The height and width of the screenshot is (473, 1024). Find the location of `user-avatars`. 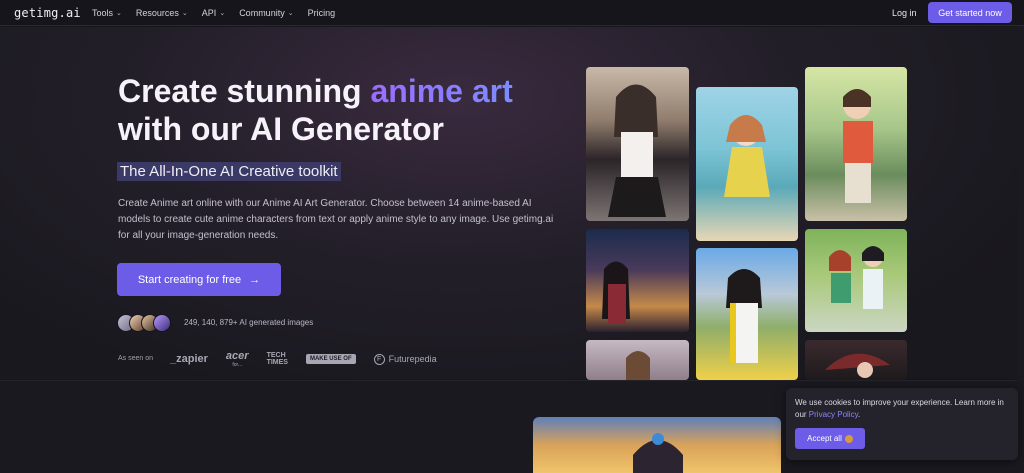

user-avatars is located at coordinates (144, 323).